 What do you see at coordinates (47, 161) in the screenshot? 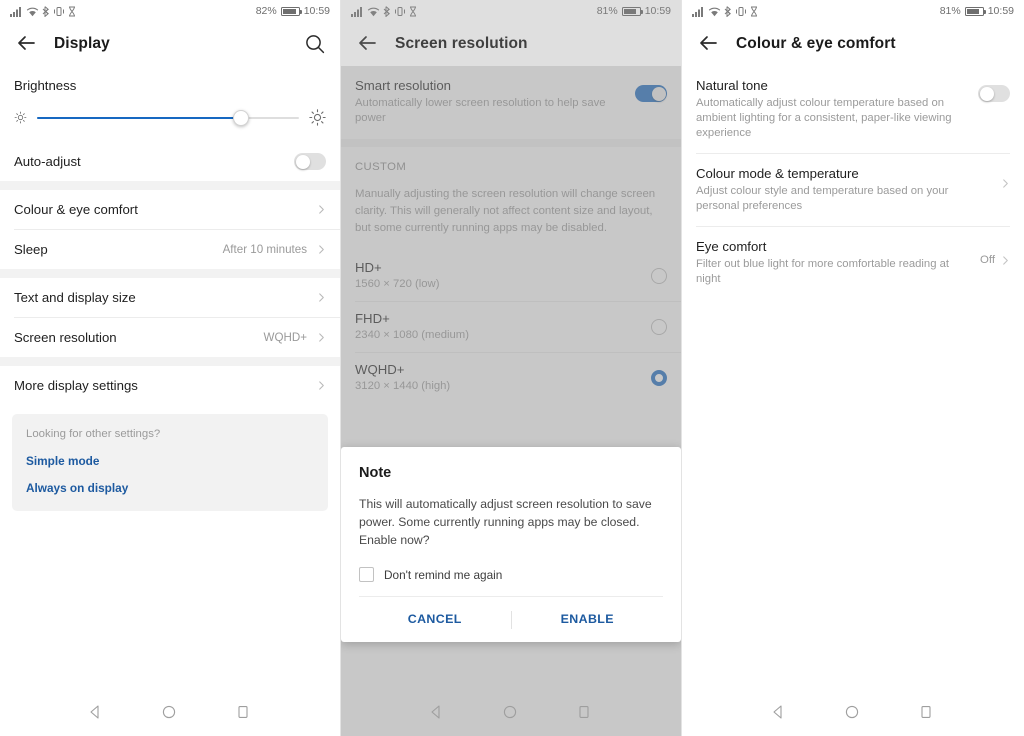
I see `auto-adjust-label: Auto-adjust` at bounding box center [47, 161].